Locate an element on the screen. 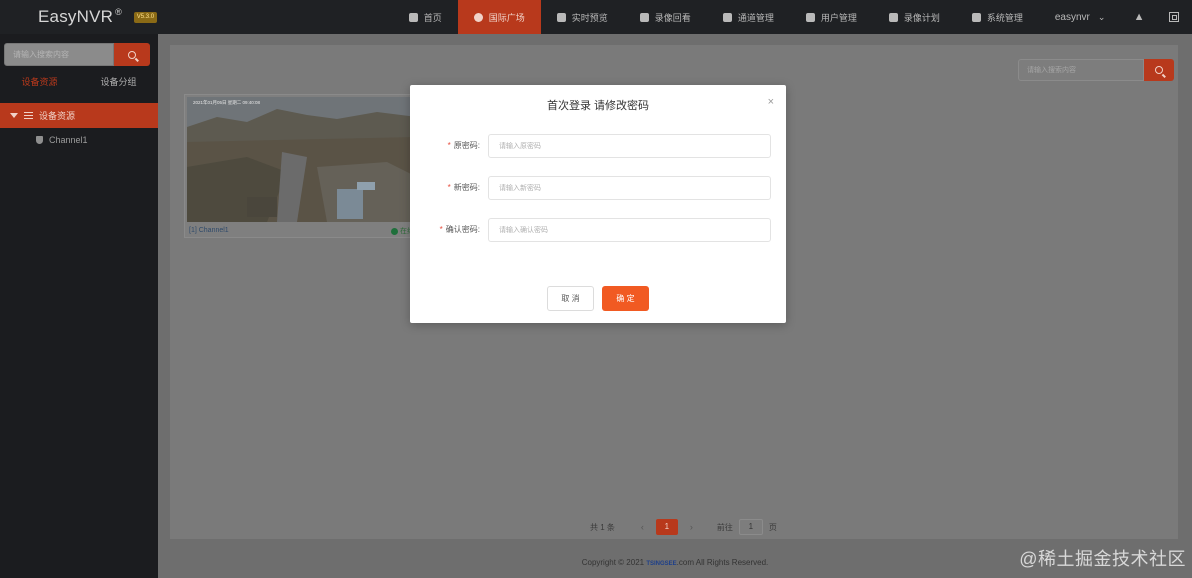 Image resolution: width=1192 pixels, height=578 pixels. confirm-button: 确 定 is located at coordinates (625, 298).